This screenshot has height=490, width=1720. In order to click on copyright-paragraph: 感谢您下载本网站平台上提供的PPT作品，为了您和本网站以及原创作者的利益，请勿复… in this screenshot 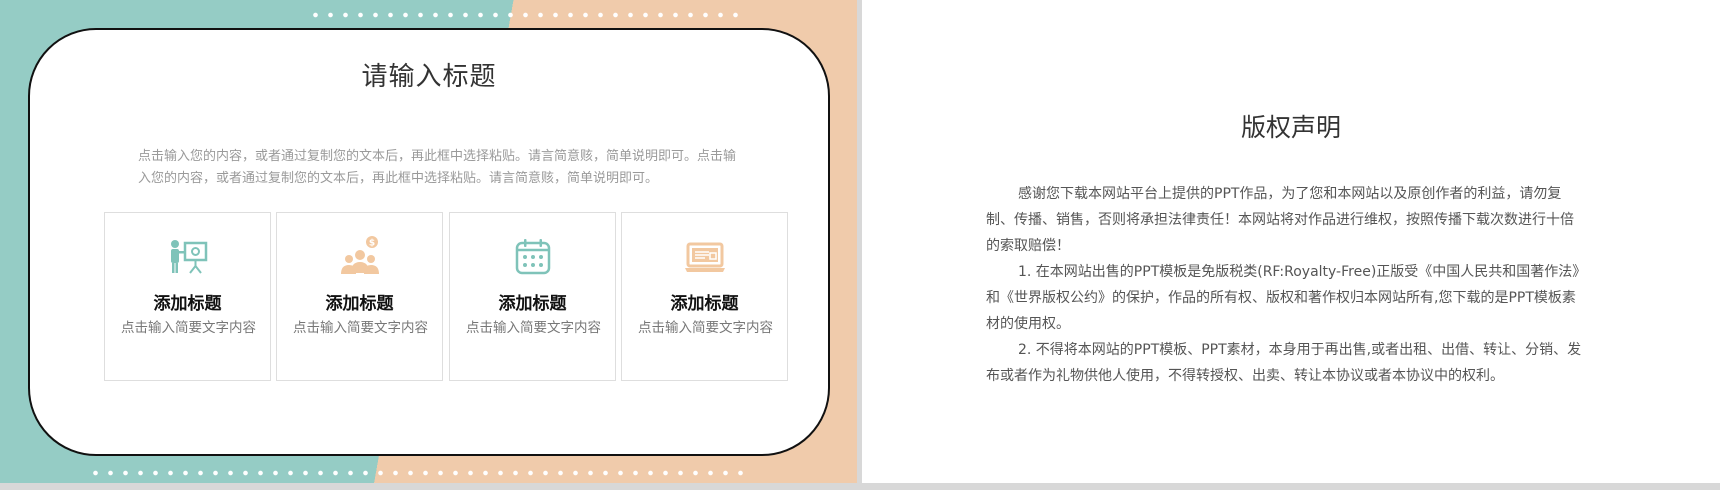, I will do `click(1280, 220)`.